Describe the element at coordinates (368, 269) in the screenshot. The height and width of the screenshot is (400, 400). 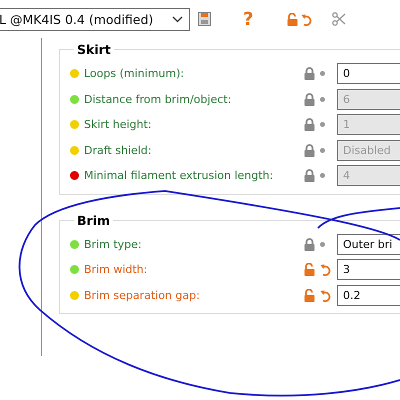
I see `value-field: 3` at that location.